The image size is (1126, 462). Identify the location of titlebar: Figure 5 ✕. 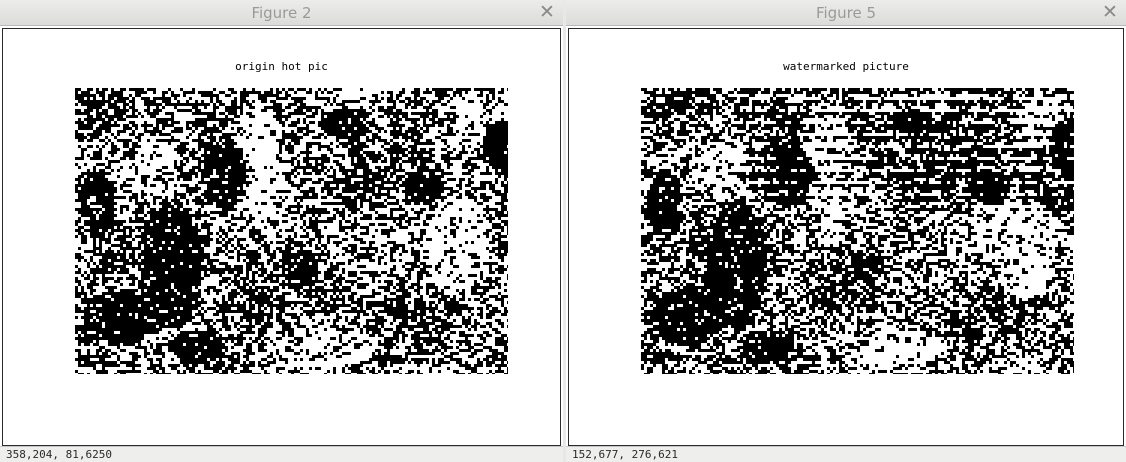
(846, 13).